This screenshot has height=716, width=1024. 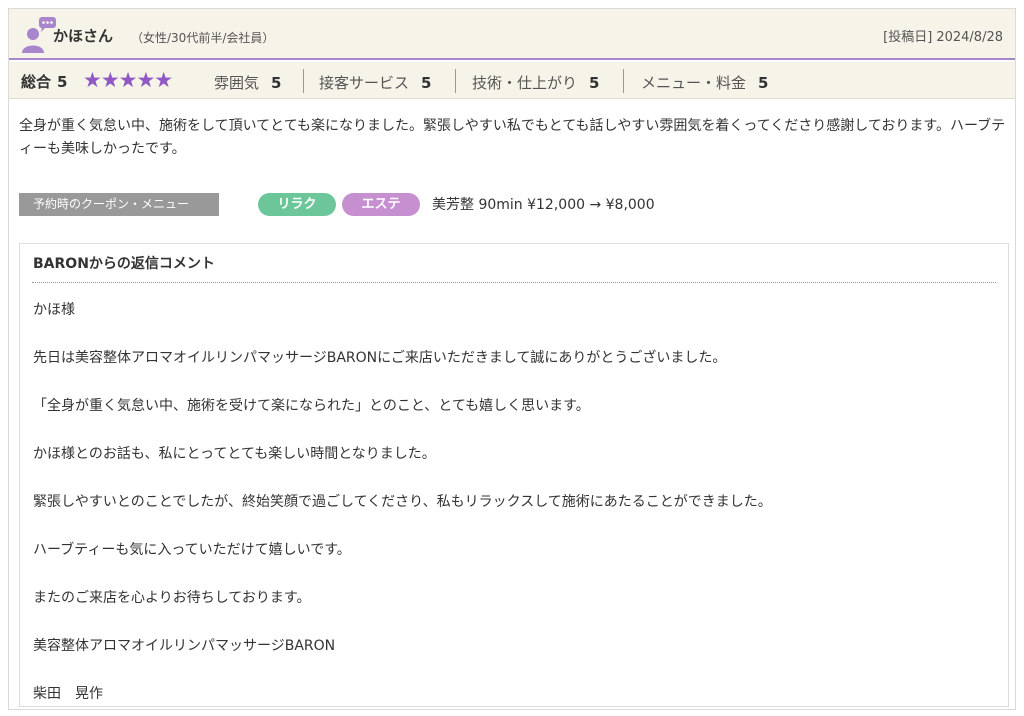 What do you see at coordinates (54, 310) in the screenshot?
I see `reply-line: かほ様` at bounding box center [54, 310].